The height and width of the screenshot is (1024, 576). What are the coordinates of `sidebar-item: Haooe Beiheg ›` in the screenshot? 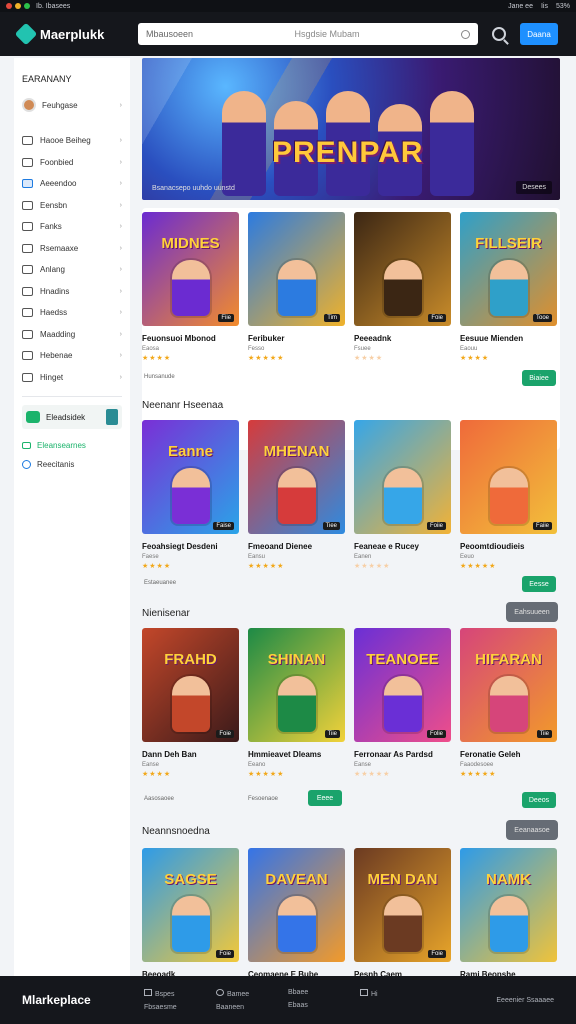 It's located at (72, 141).